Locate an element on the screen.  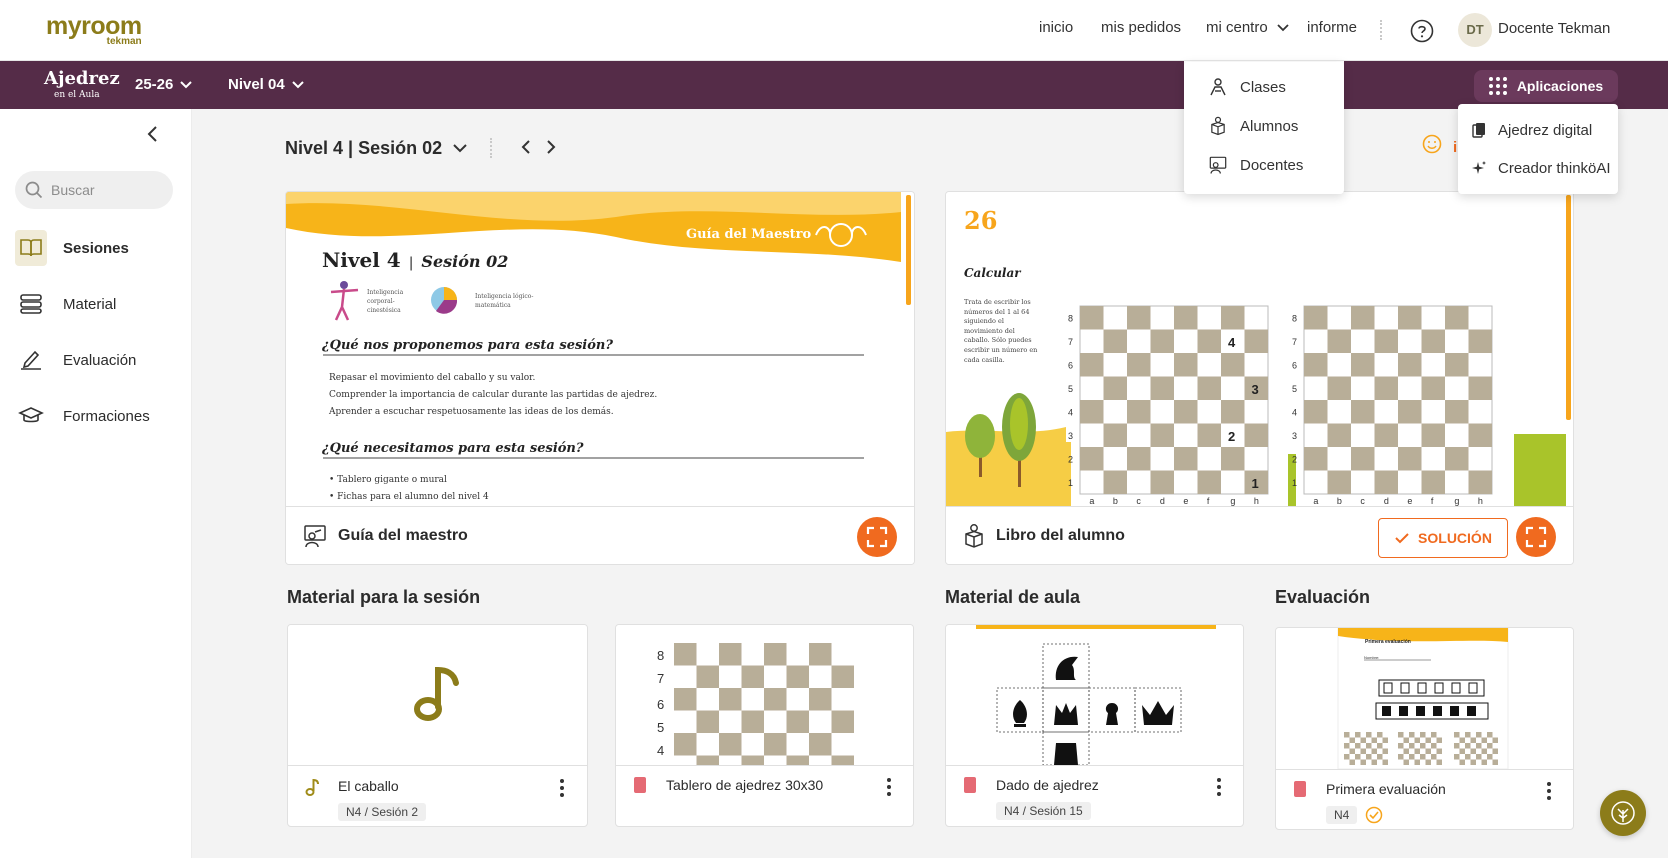
next-session-icon is located at coordinates (551, 147).